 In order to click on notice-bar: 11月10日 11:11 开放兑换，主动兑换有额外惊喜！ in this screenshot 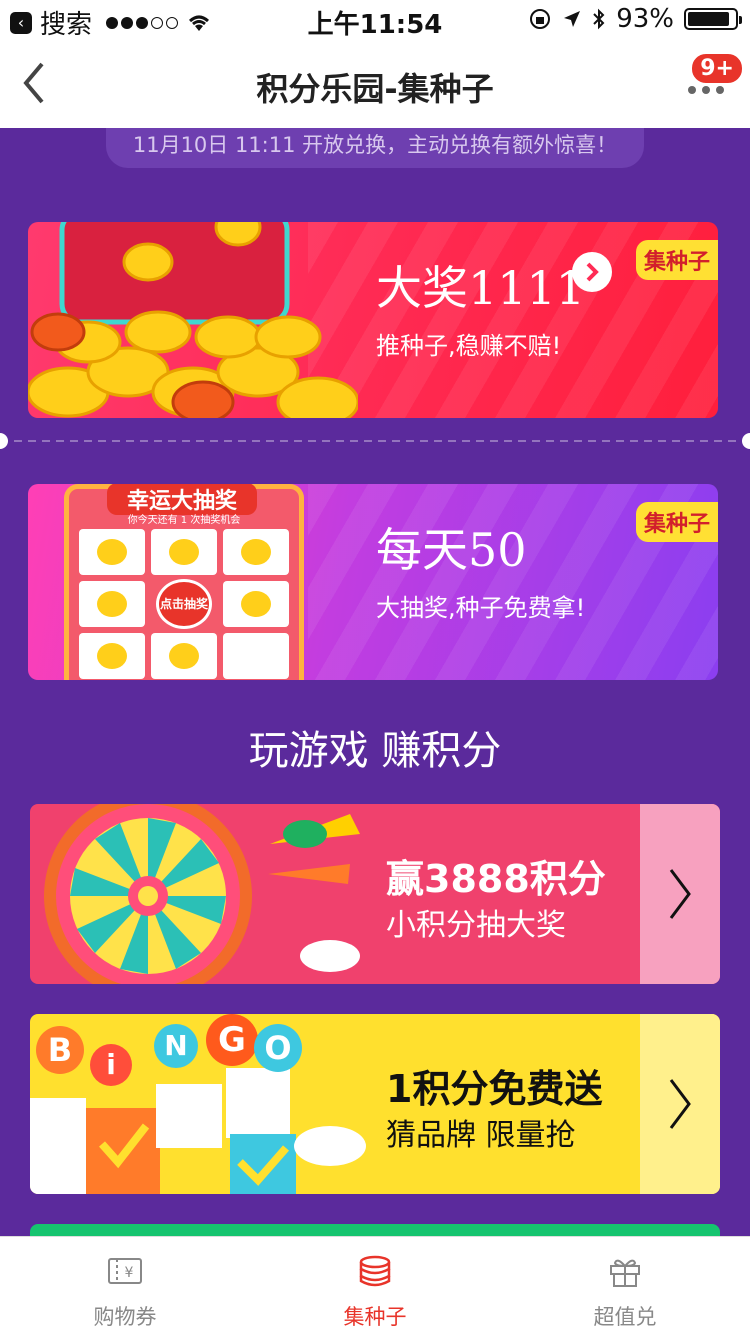, I will do `click(375, 148)`.